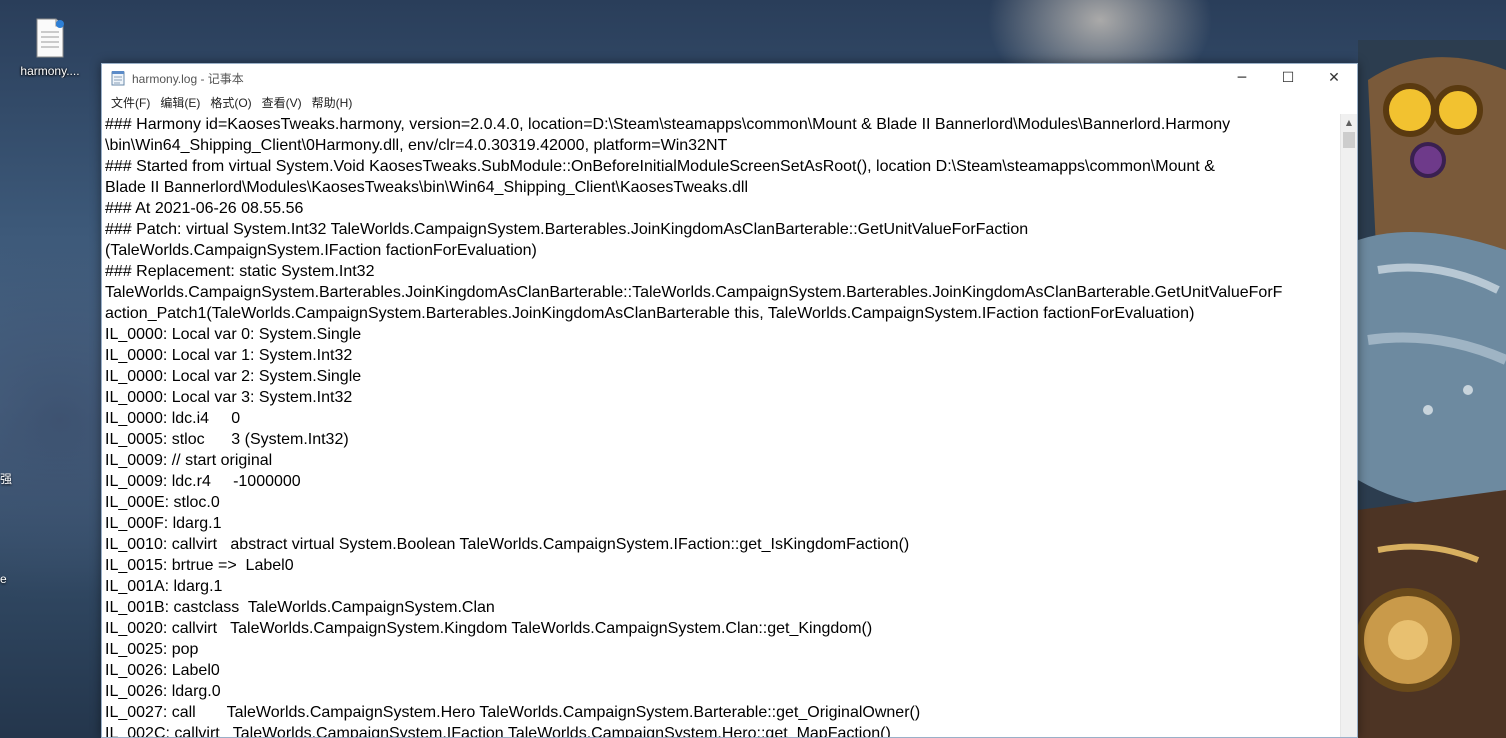 The height and width of the screenshot is (738, 1506). I want to click on desktop-edge-text: 强, so click(6, 479).